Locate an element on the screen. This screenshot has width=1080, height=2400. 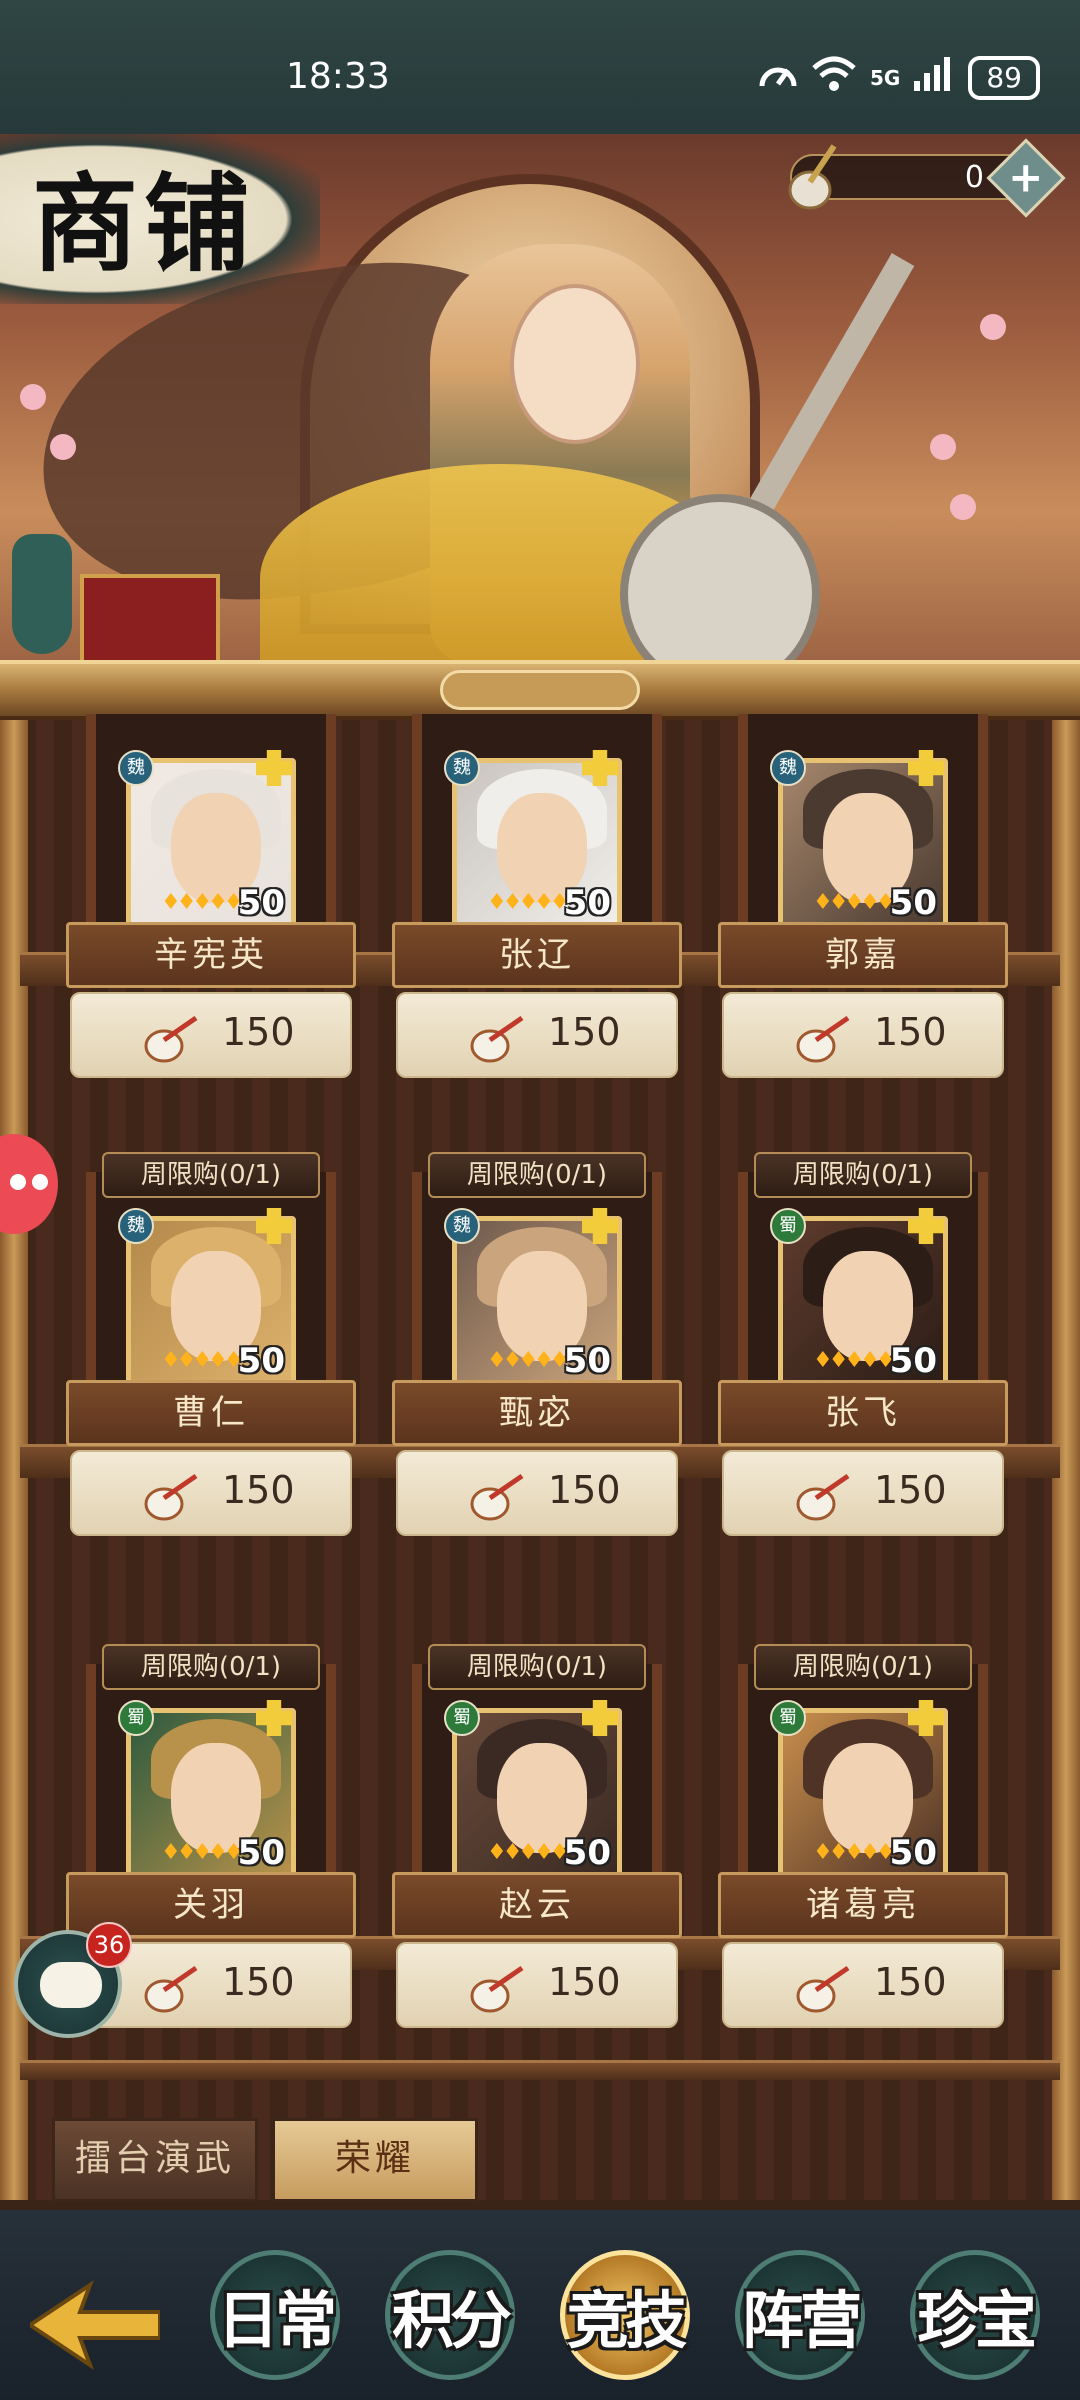
hero-name: 甄宓 is located at coordinates (537, 1413).